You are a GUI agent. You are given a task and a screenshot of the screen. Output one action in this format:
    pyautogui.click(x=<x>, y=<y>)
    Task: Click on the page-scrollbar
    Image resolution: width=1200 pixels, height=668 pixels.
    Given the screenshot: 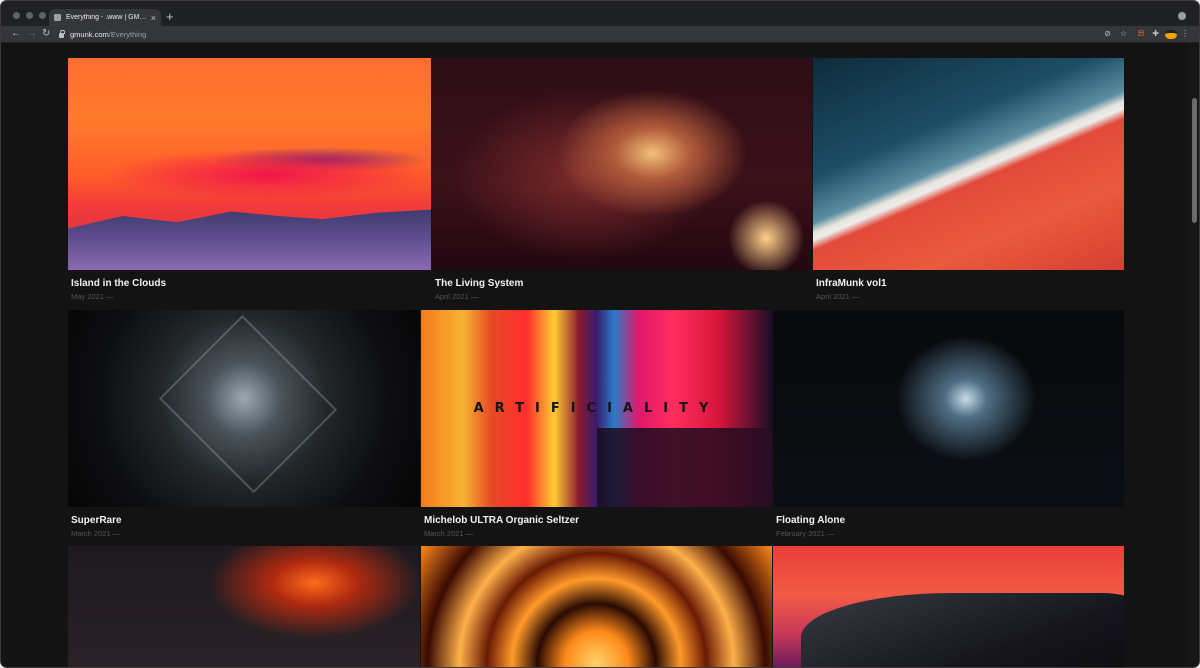 What is the action you would take?
    pyautogui.click(x=1193, y=355)
    